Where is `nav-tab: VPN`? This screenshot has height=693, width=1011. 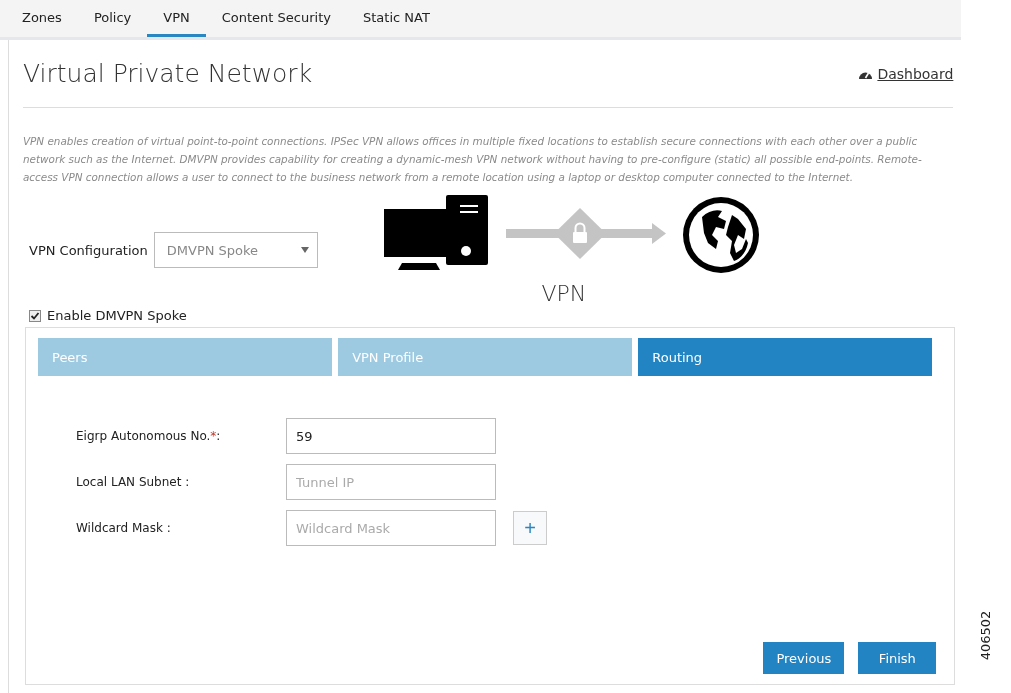 nav-tab: VPN is located at coordinates (176, 18).